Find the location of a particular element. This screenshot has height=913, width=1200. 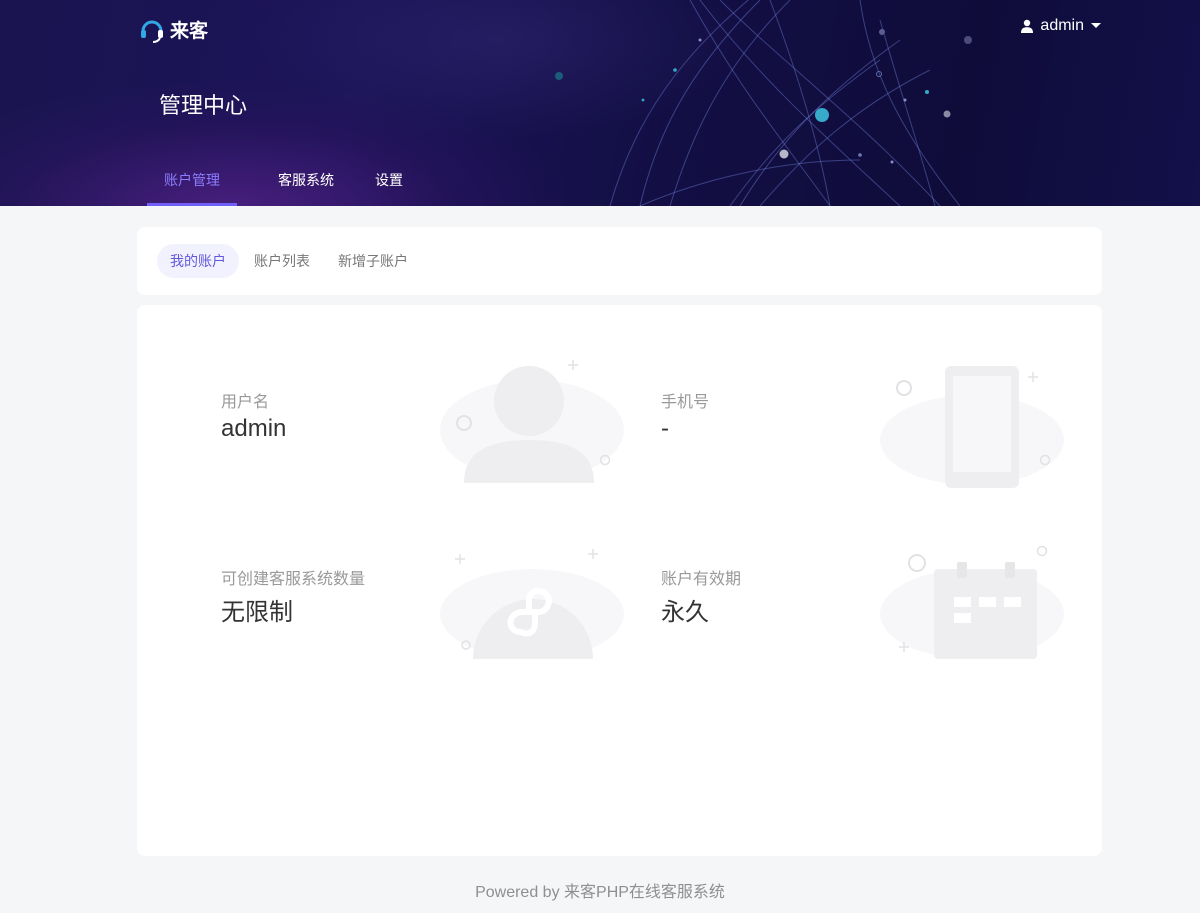

validity-value: 永久 is located at coordinates (685, 612).